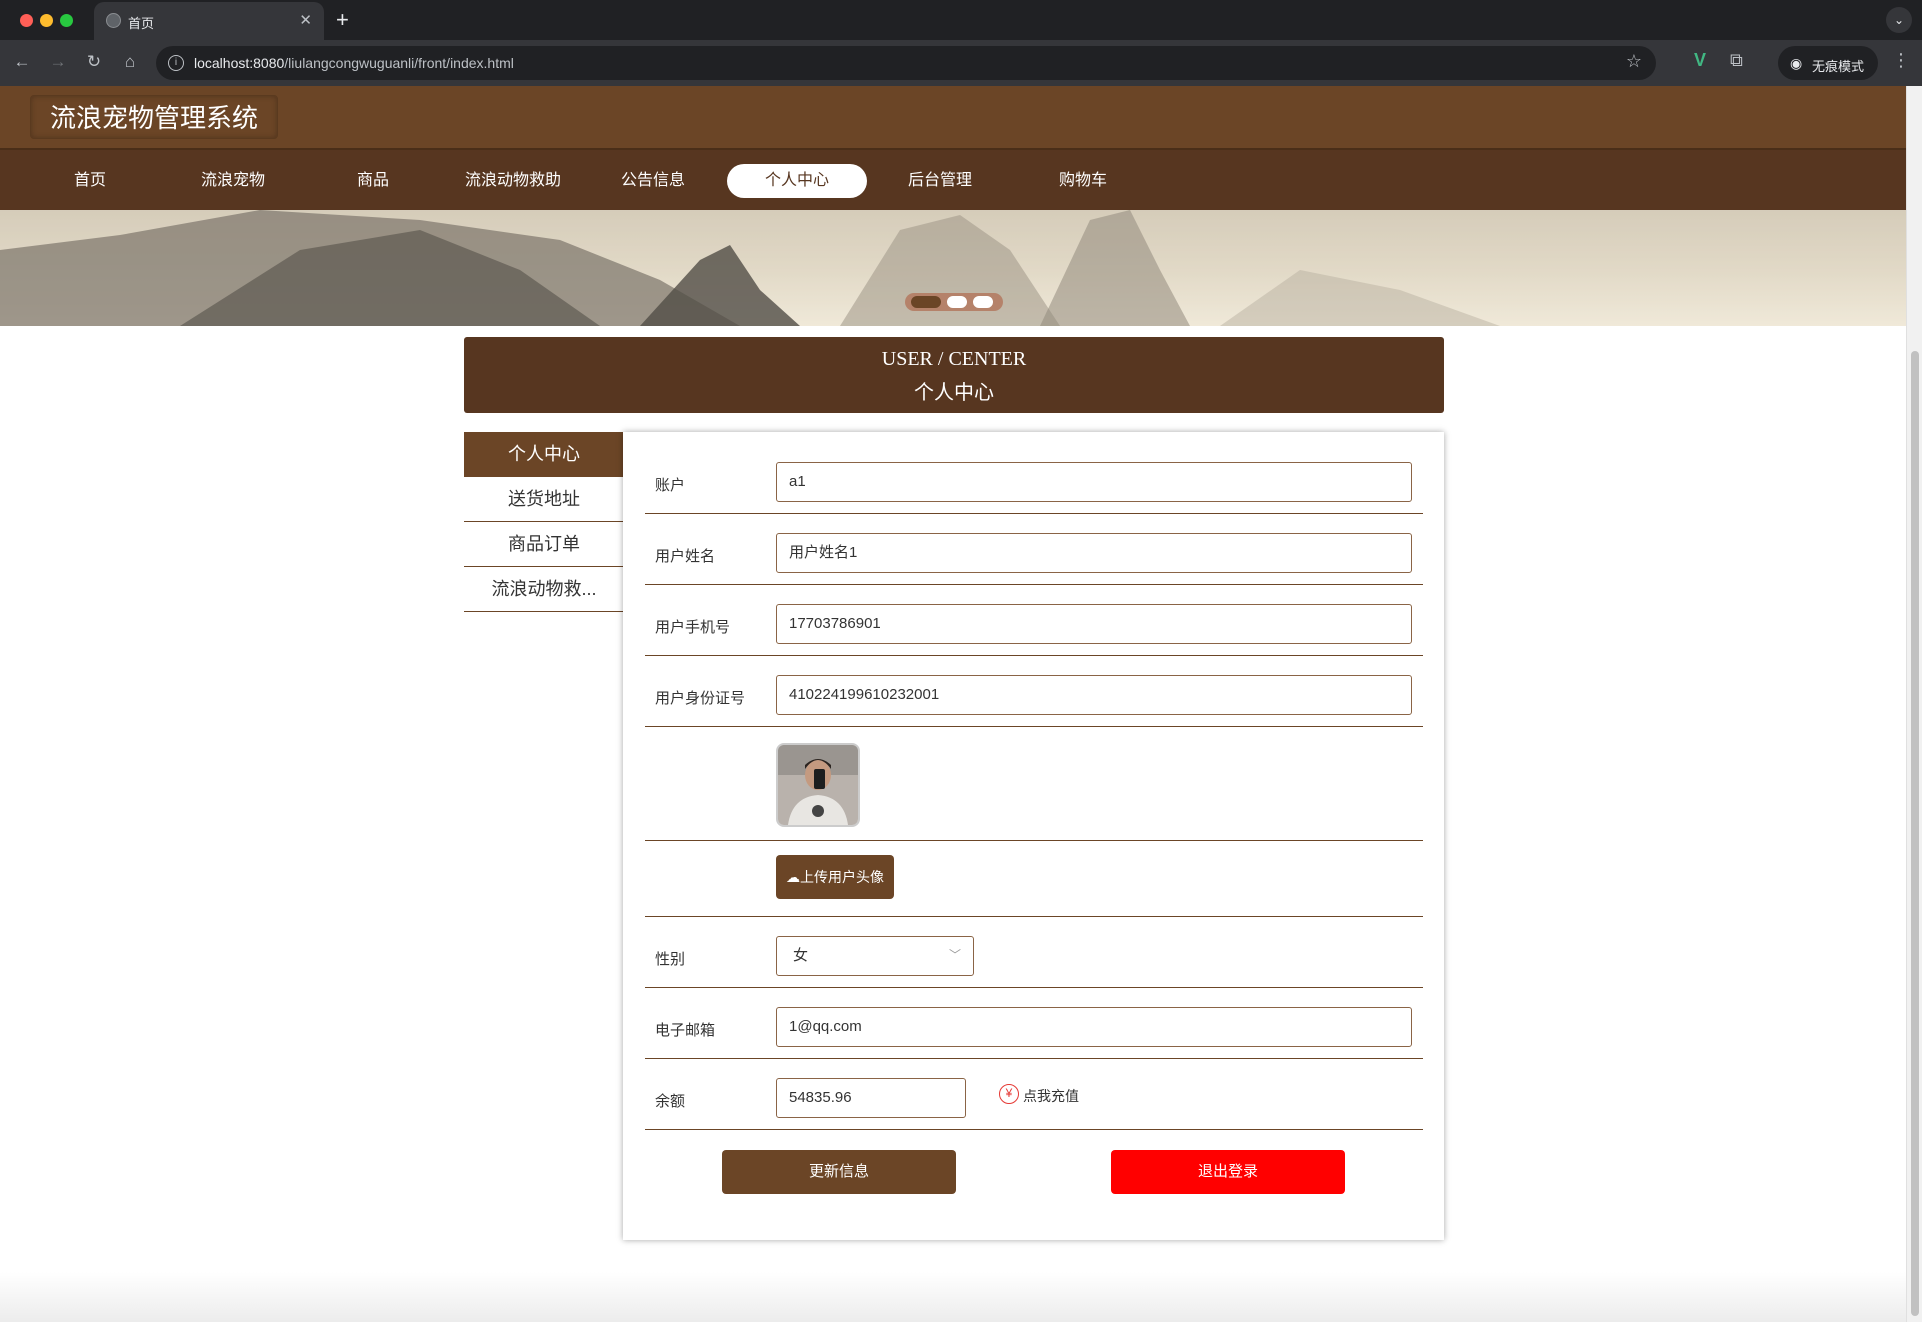  Describe the element at coordinates (1094, 482) in the screenshot. I see `account-input: a1` at that location.